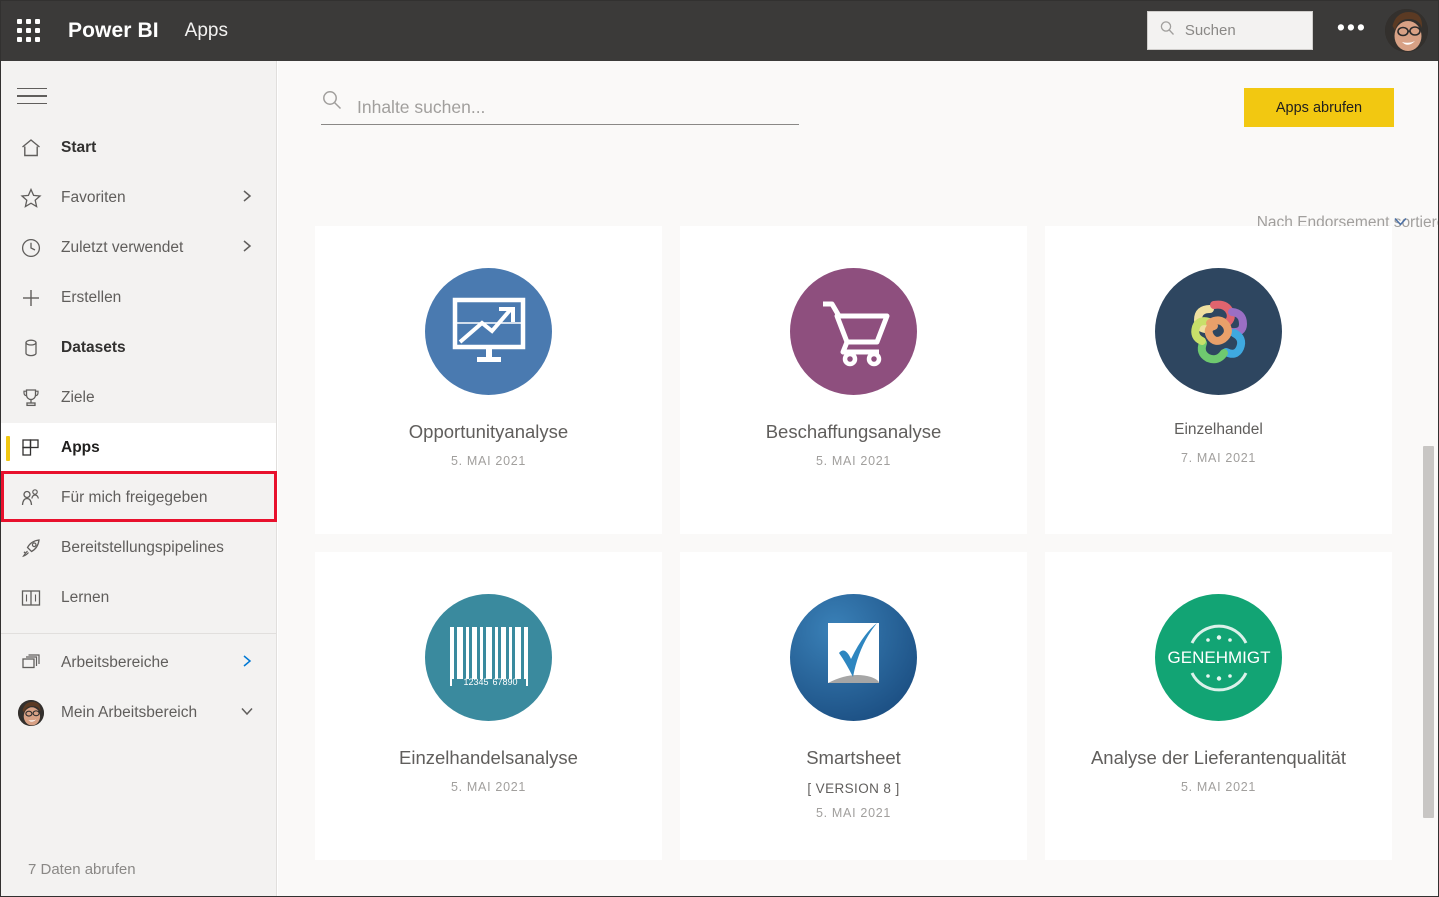 Image resolution: width=1439 pixels, height=897 pixels. What do you see at coordinates (31, 713) in the screenshot?
I see `avatar-icon` at bounding box center [31, 713].